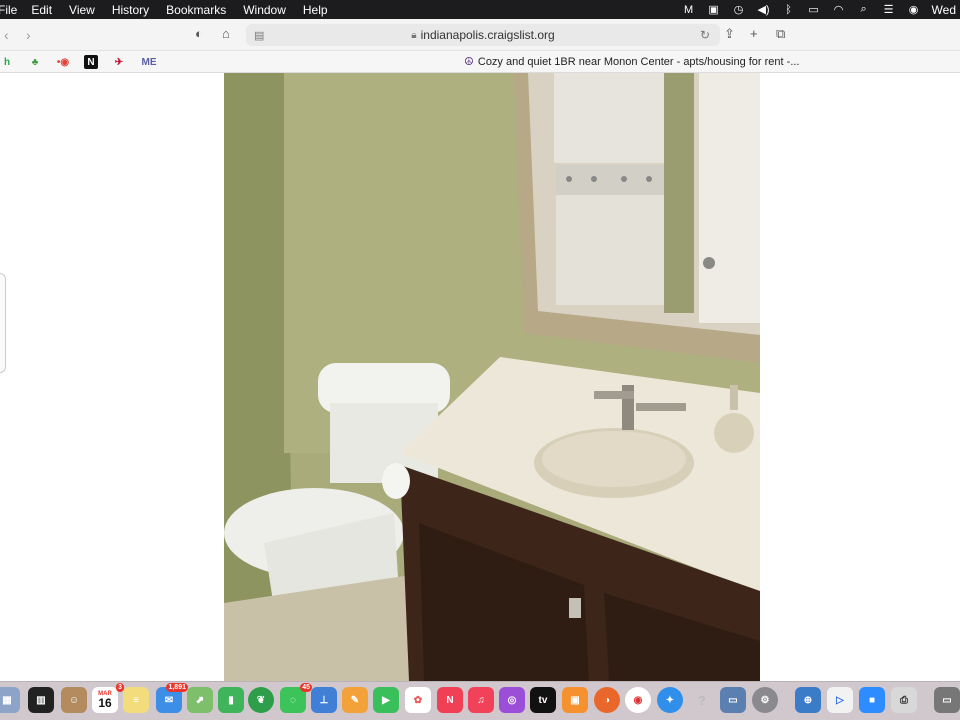  I want to click on numbers-icon: ▮, so click(231, 700).